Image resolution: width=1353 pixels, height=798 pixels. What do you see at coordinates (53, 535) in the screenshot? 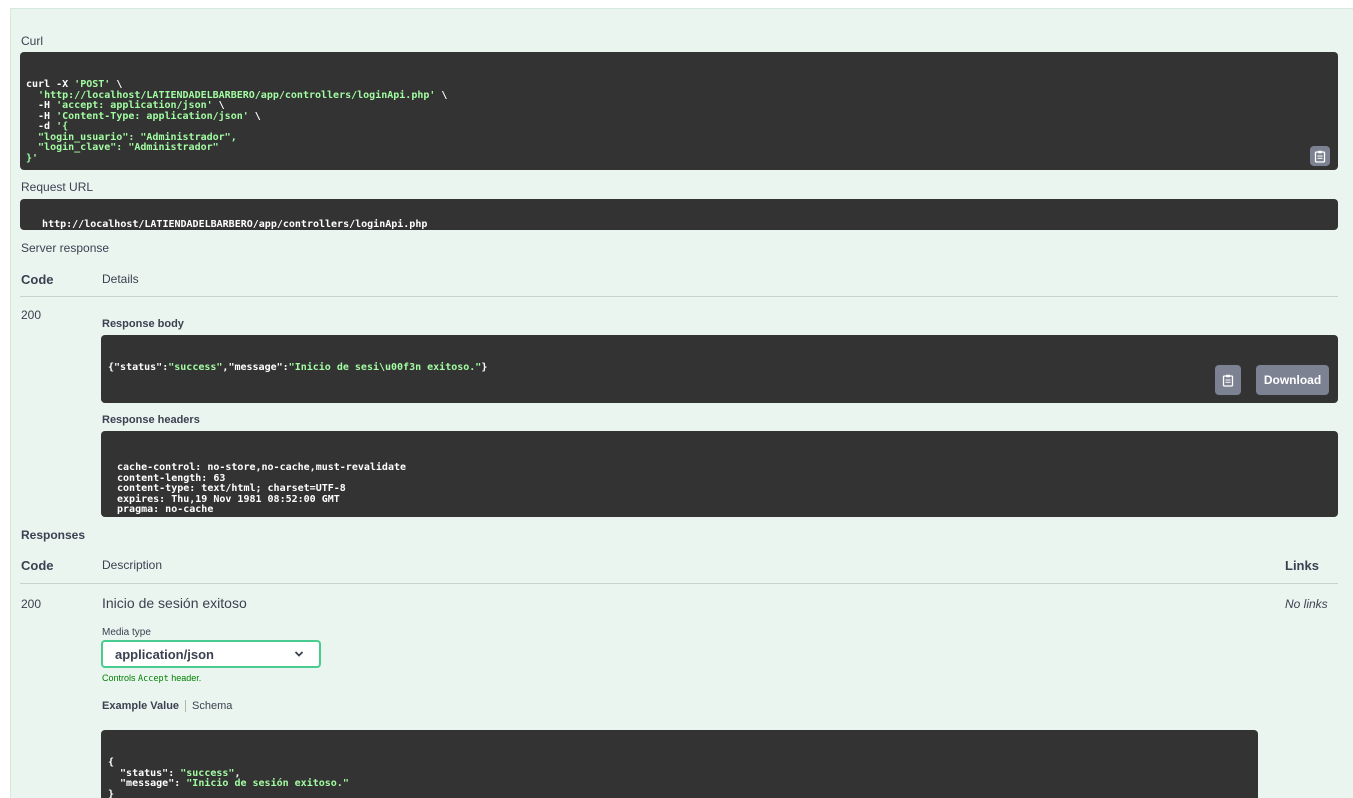
I see `responses-label: Responses` at bounding box center [53, 535].